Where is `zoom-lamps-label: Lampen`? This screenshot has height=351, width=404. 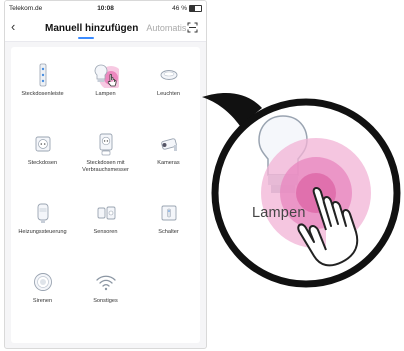 zoom-lamps-label: Lampen is located at coordinates (279, 213).